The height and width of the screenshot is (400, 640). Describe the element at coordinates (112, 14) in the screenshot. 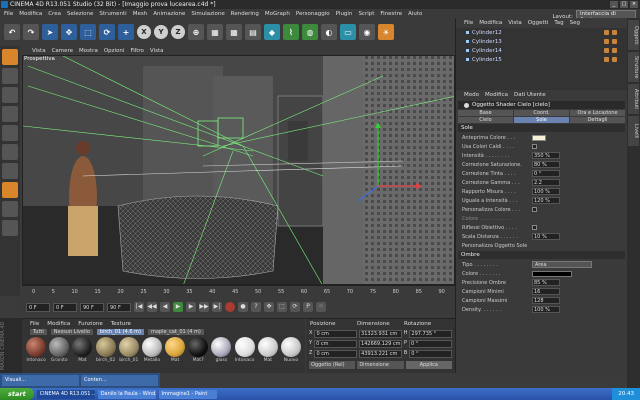

I see `menu-strumenti: Strumenti` at that location.